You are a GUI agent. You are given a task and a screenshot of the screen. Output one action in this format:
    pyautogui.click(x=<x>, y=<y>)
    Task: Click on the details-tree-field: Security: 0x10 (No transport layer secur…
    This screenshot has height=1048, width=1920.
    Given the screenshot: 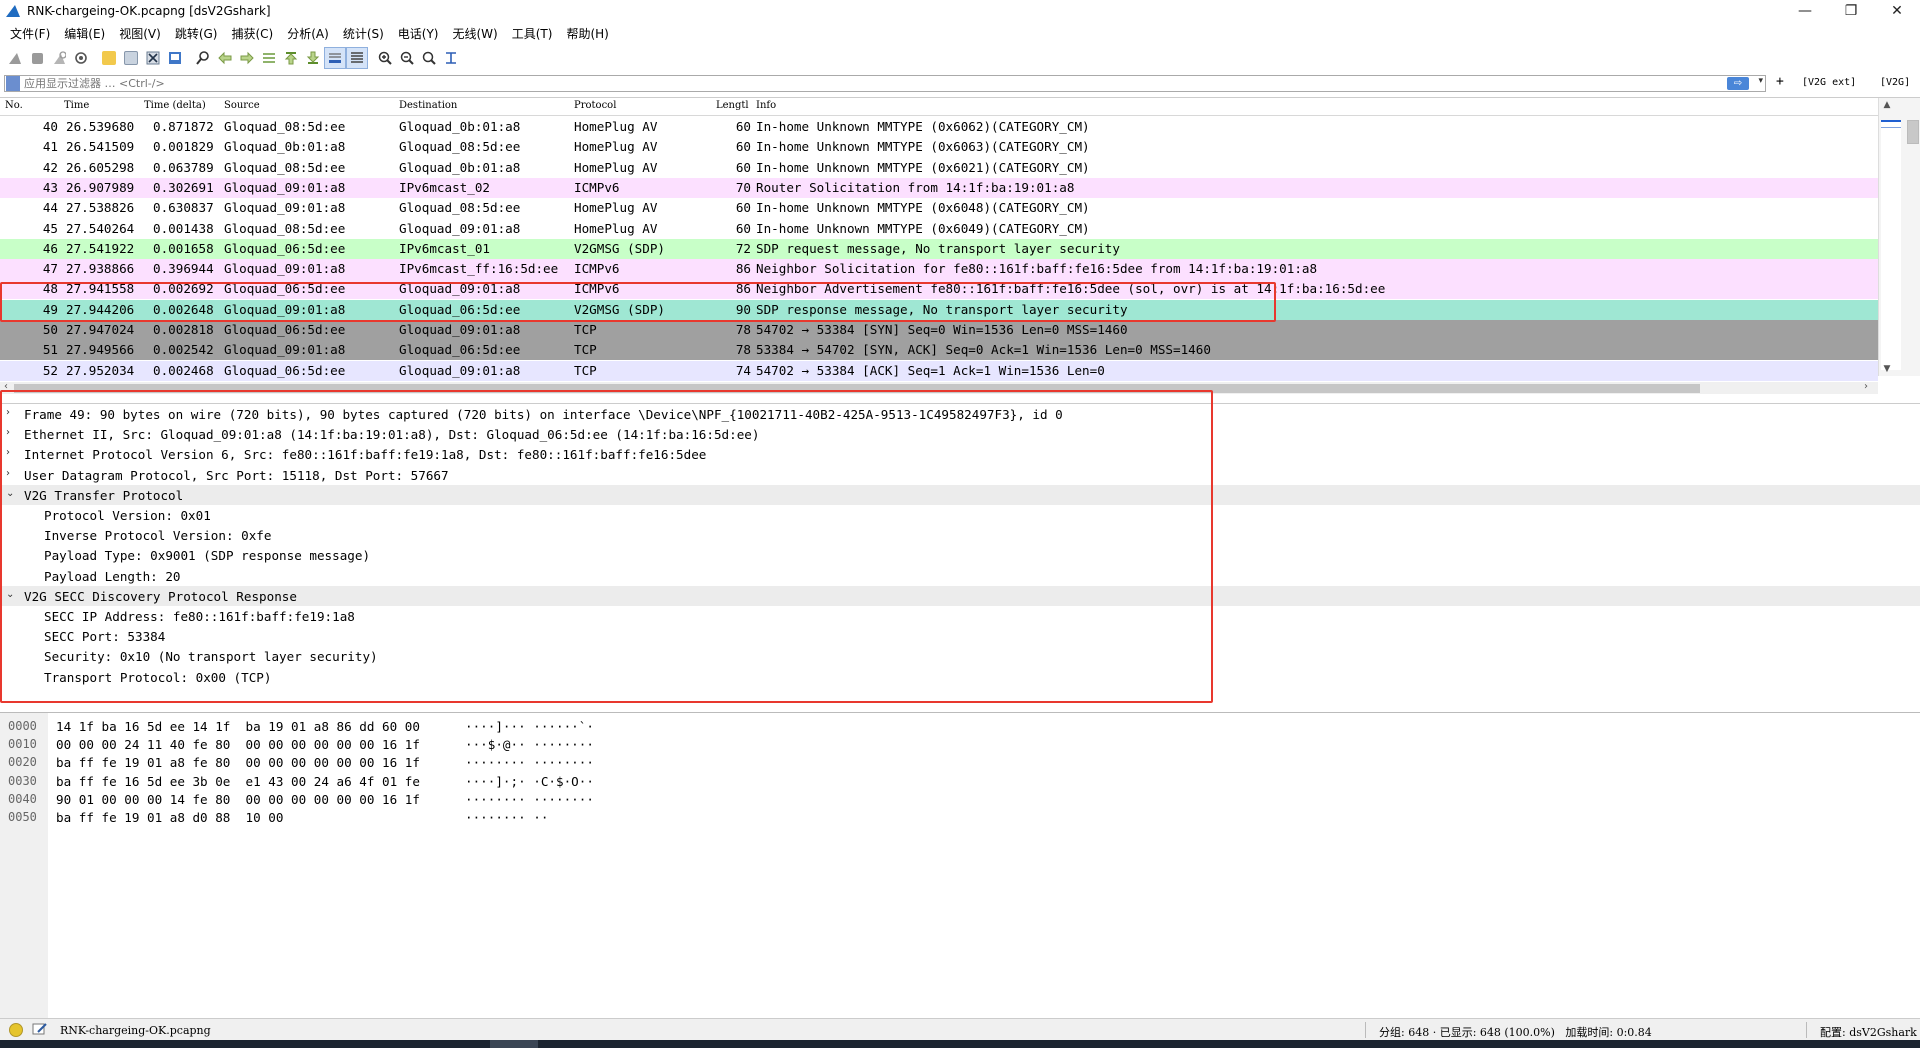 What is the action you would take?
    pyautogui.click(x=960, y=656)
    